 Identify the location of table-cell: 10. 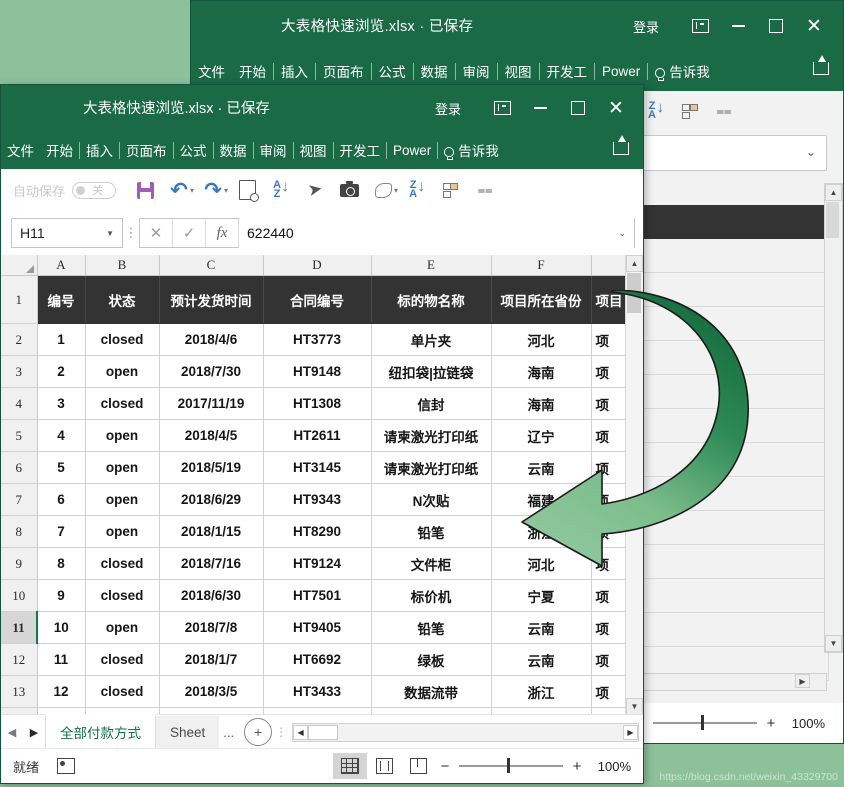
(61, 627).